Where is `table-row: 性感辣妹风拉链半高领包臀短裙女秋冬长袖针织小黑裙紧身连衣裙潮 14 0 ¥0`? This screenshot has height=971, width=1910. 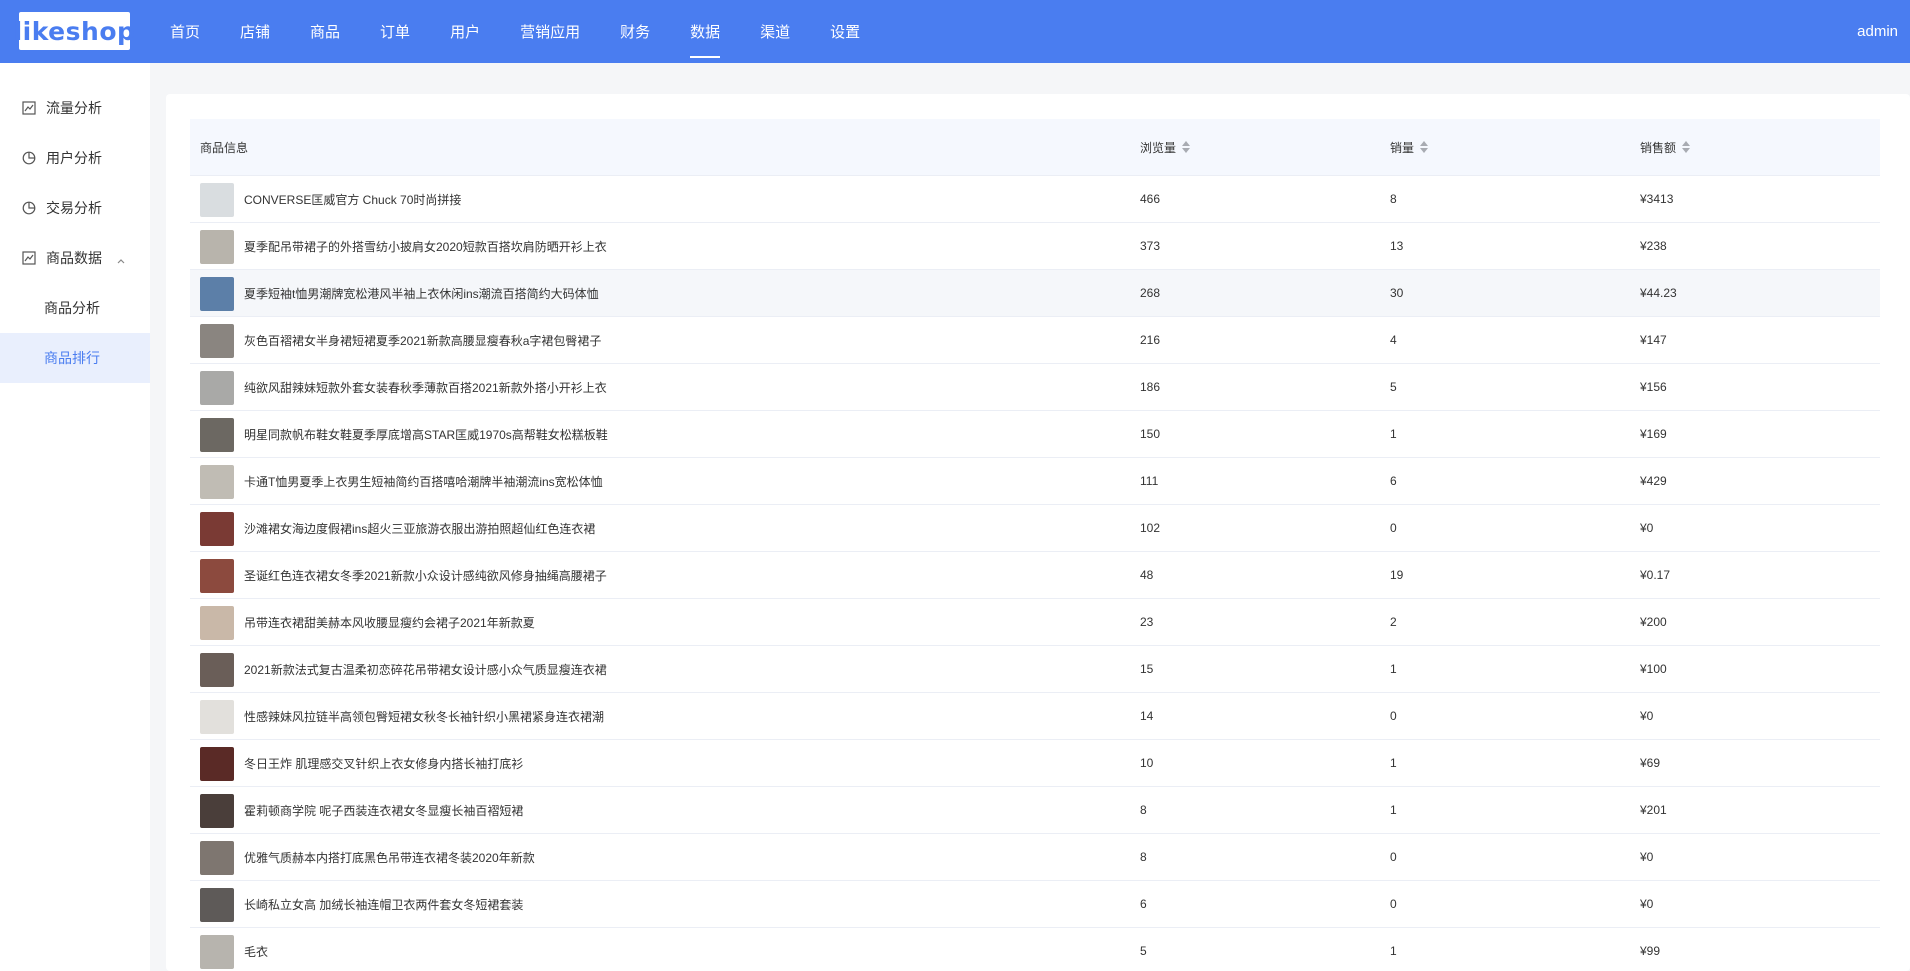 table-row: 性感辣妹风拉链半高领包臀短裙女秋冬长袖针织小黑裙紧身连衣裙潮 14 0 ¥0 is located at coordinates (1035, 716).